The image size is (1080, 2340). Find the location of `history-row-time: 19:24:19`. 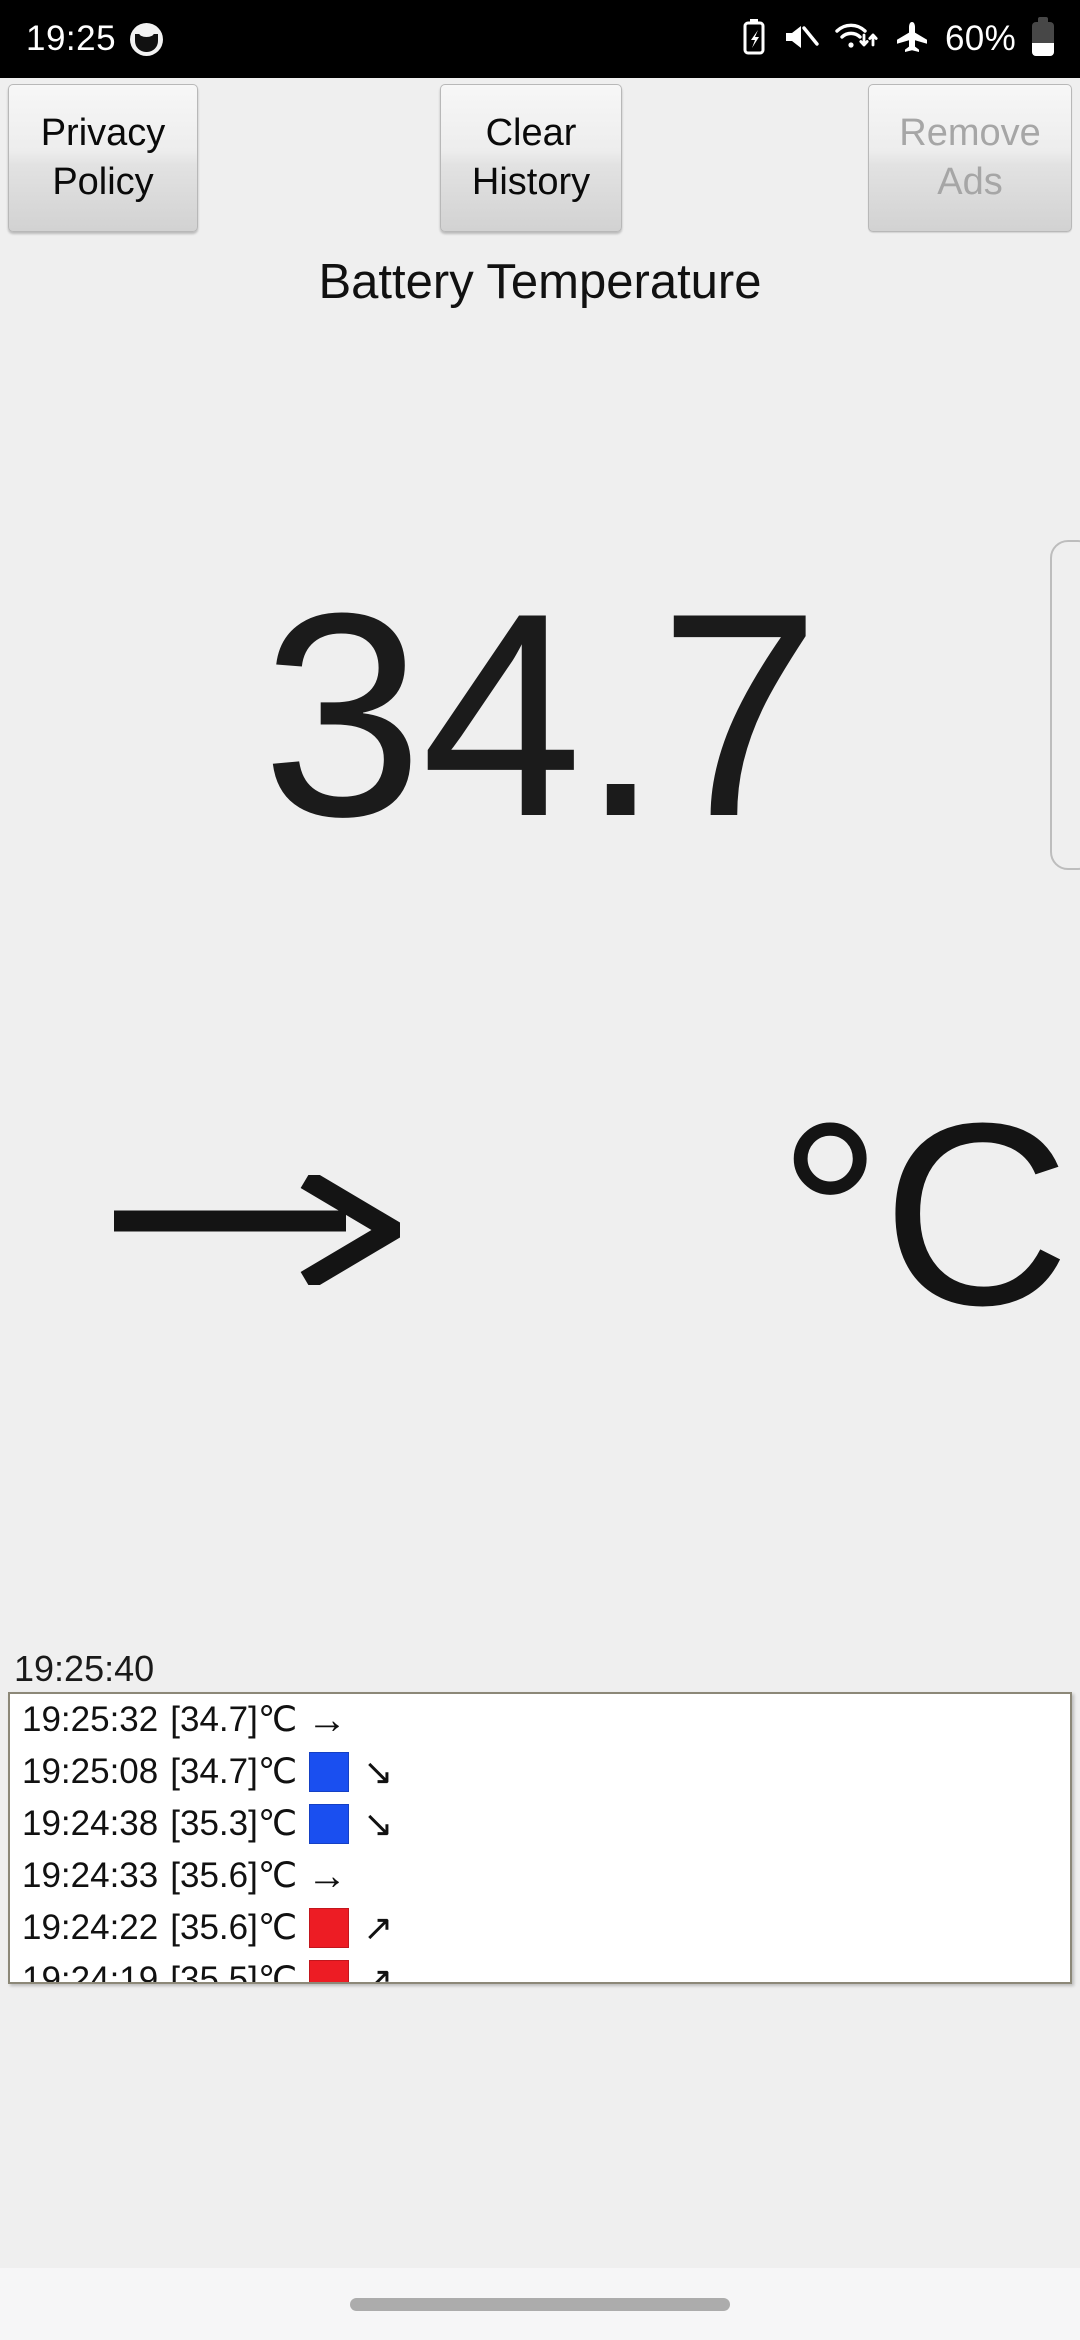

history-row-time: 19:24:19 is located at coordinates (90, 1972).